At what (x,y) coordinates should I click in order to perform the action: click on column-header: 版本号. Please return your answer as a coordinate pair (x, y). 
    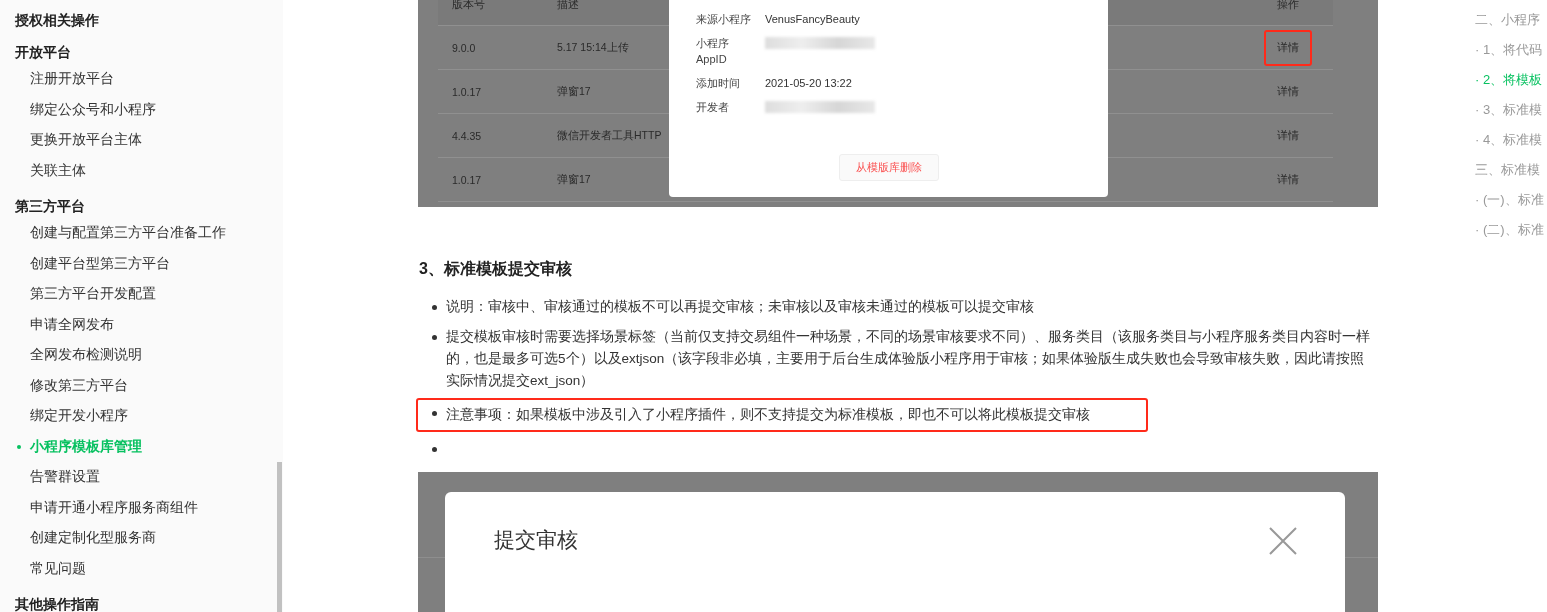
    Looking at the image, I should click on (468, 6).